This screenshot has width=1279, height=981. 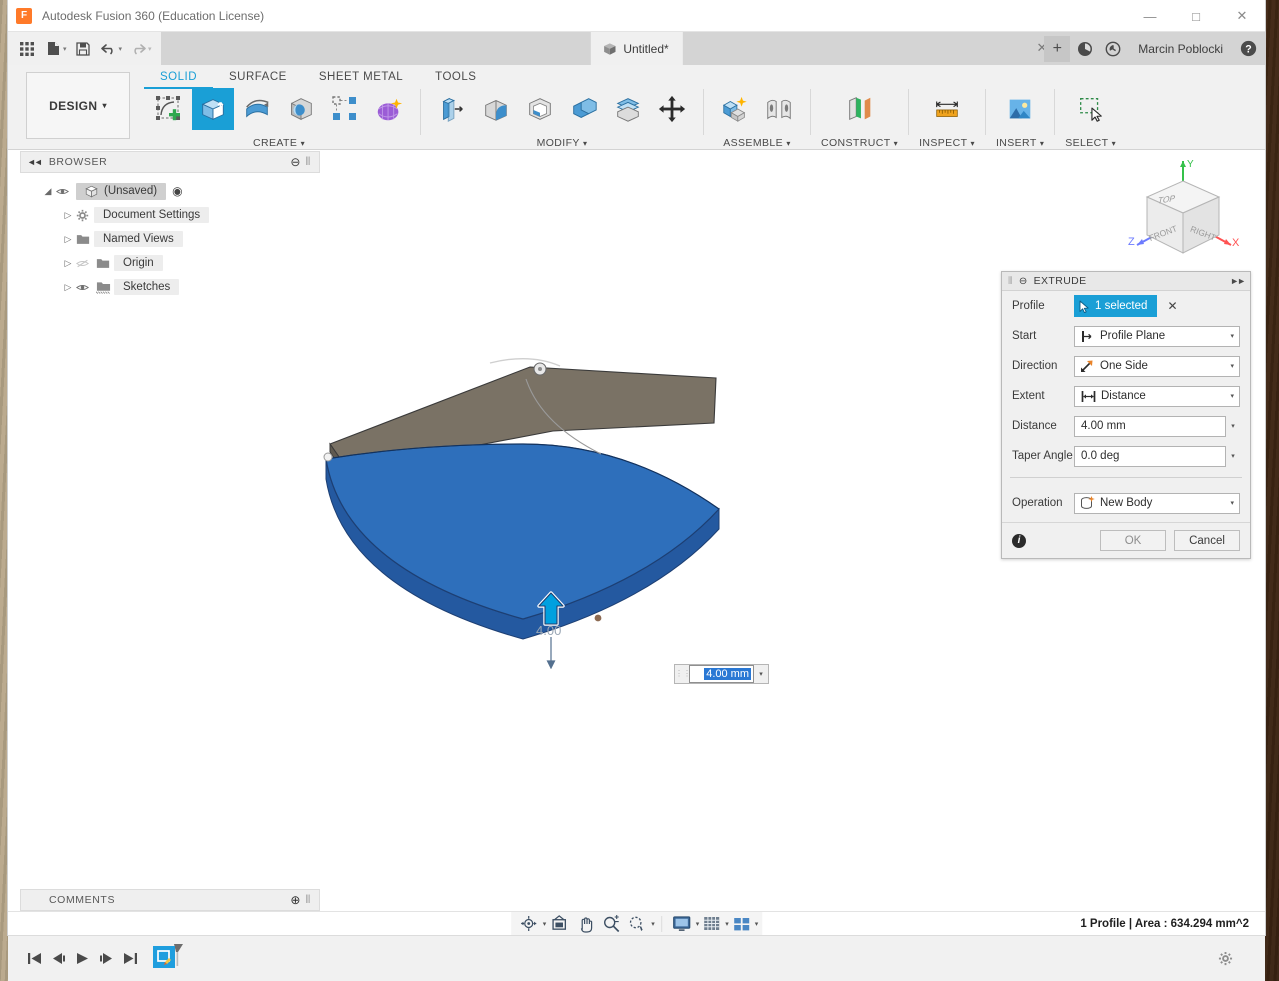 What do you see at coordinates (1126, 281) in the screenshot?
I see `extrude-dialog-header: ⦀ ⊖ EXTRUDE ►►` at bounding box center [1126, 281].